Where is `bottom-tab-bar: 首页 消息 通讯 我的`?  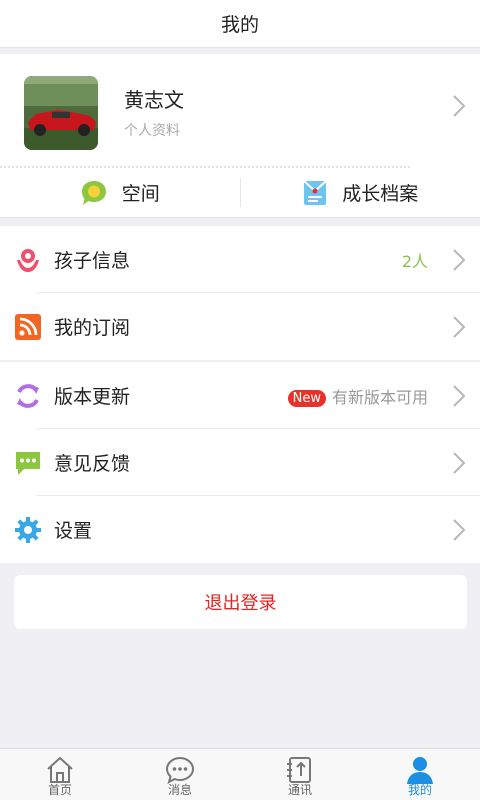 bottom-tab-bar: 首页 消息 通讯 我的 is located at coordinates (240, 774).